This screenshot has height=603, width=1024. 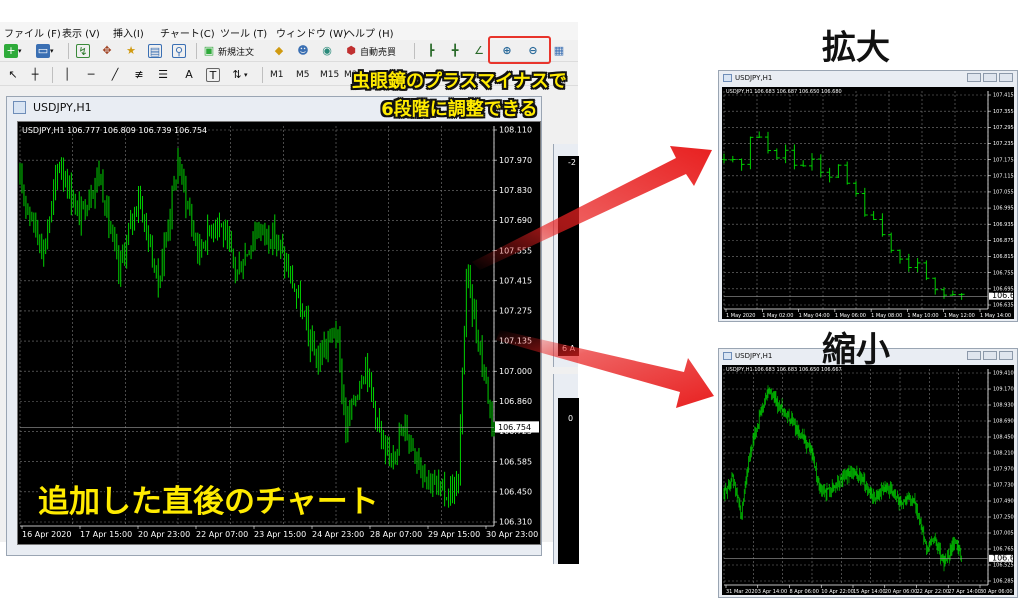 What do you see at coordinates (592, 208) in the screenshot?
I see `arrow-to-zoom-in` at bounding box center [592, 208].